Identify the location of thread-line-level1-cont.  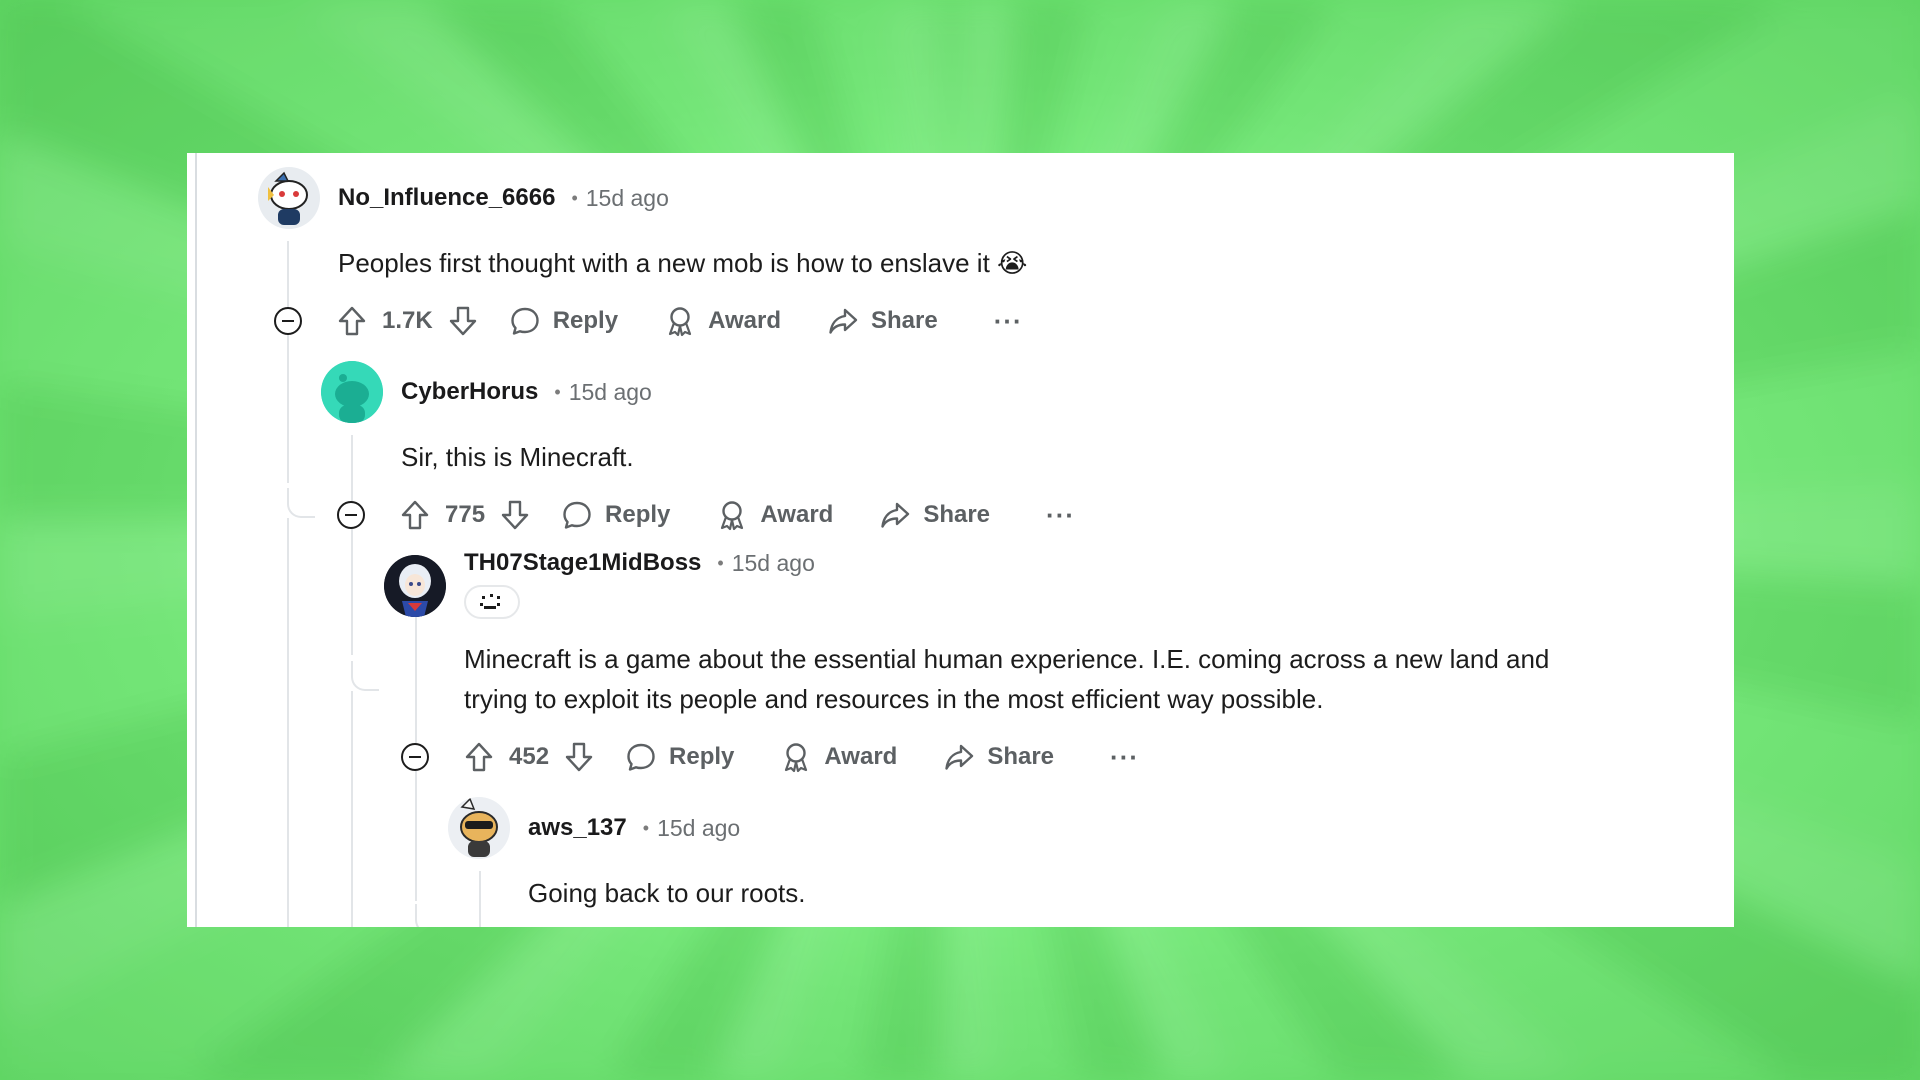
(288, 722).